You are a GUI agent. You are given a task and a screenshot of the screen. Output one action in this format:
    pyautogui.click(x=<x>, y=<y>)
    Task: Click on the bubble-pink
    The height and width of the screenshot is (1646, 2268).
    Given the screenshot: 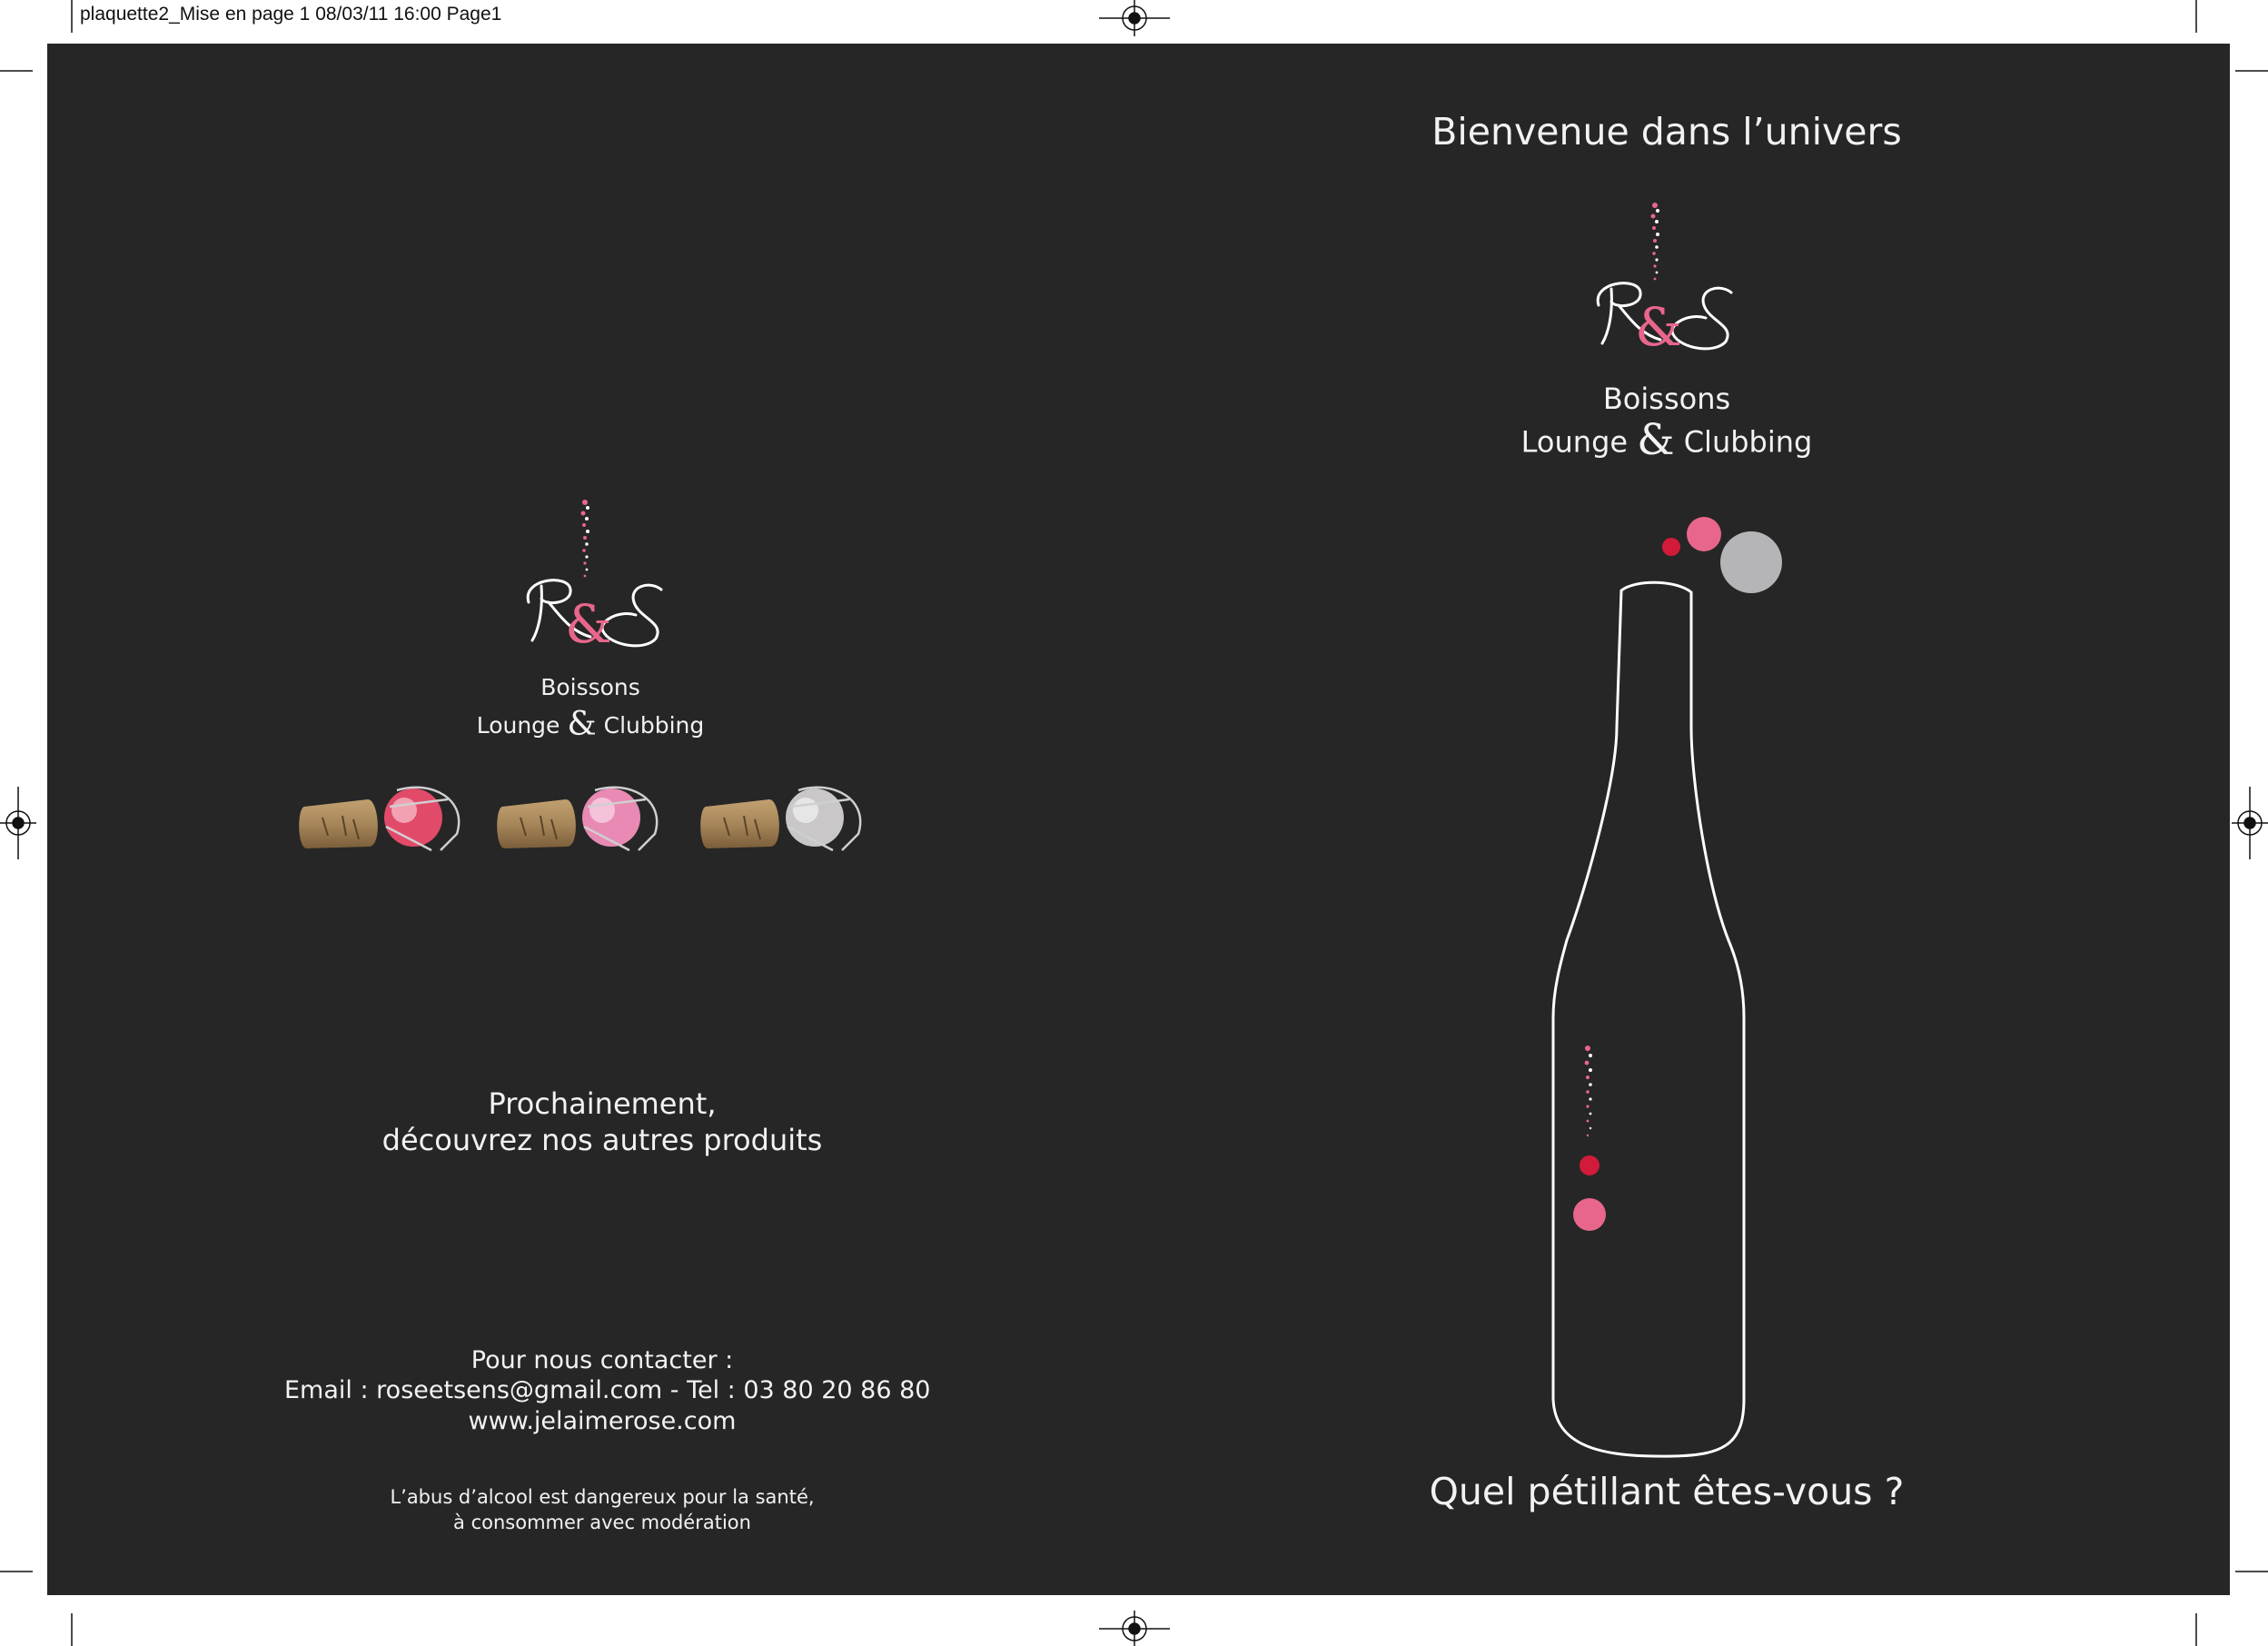 What is the action you would take?
    pyautogui.click(x=1704, y=534)
    